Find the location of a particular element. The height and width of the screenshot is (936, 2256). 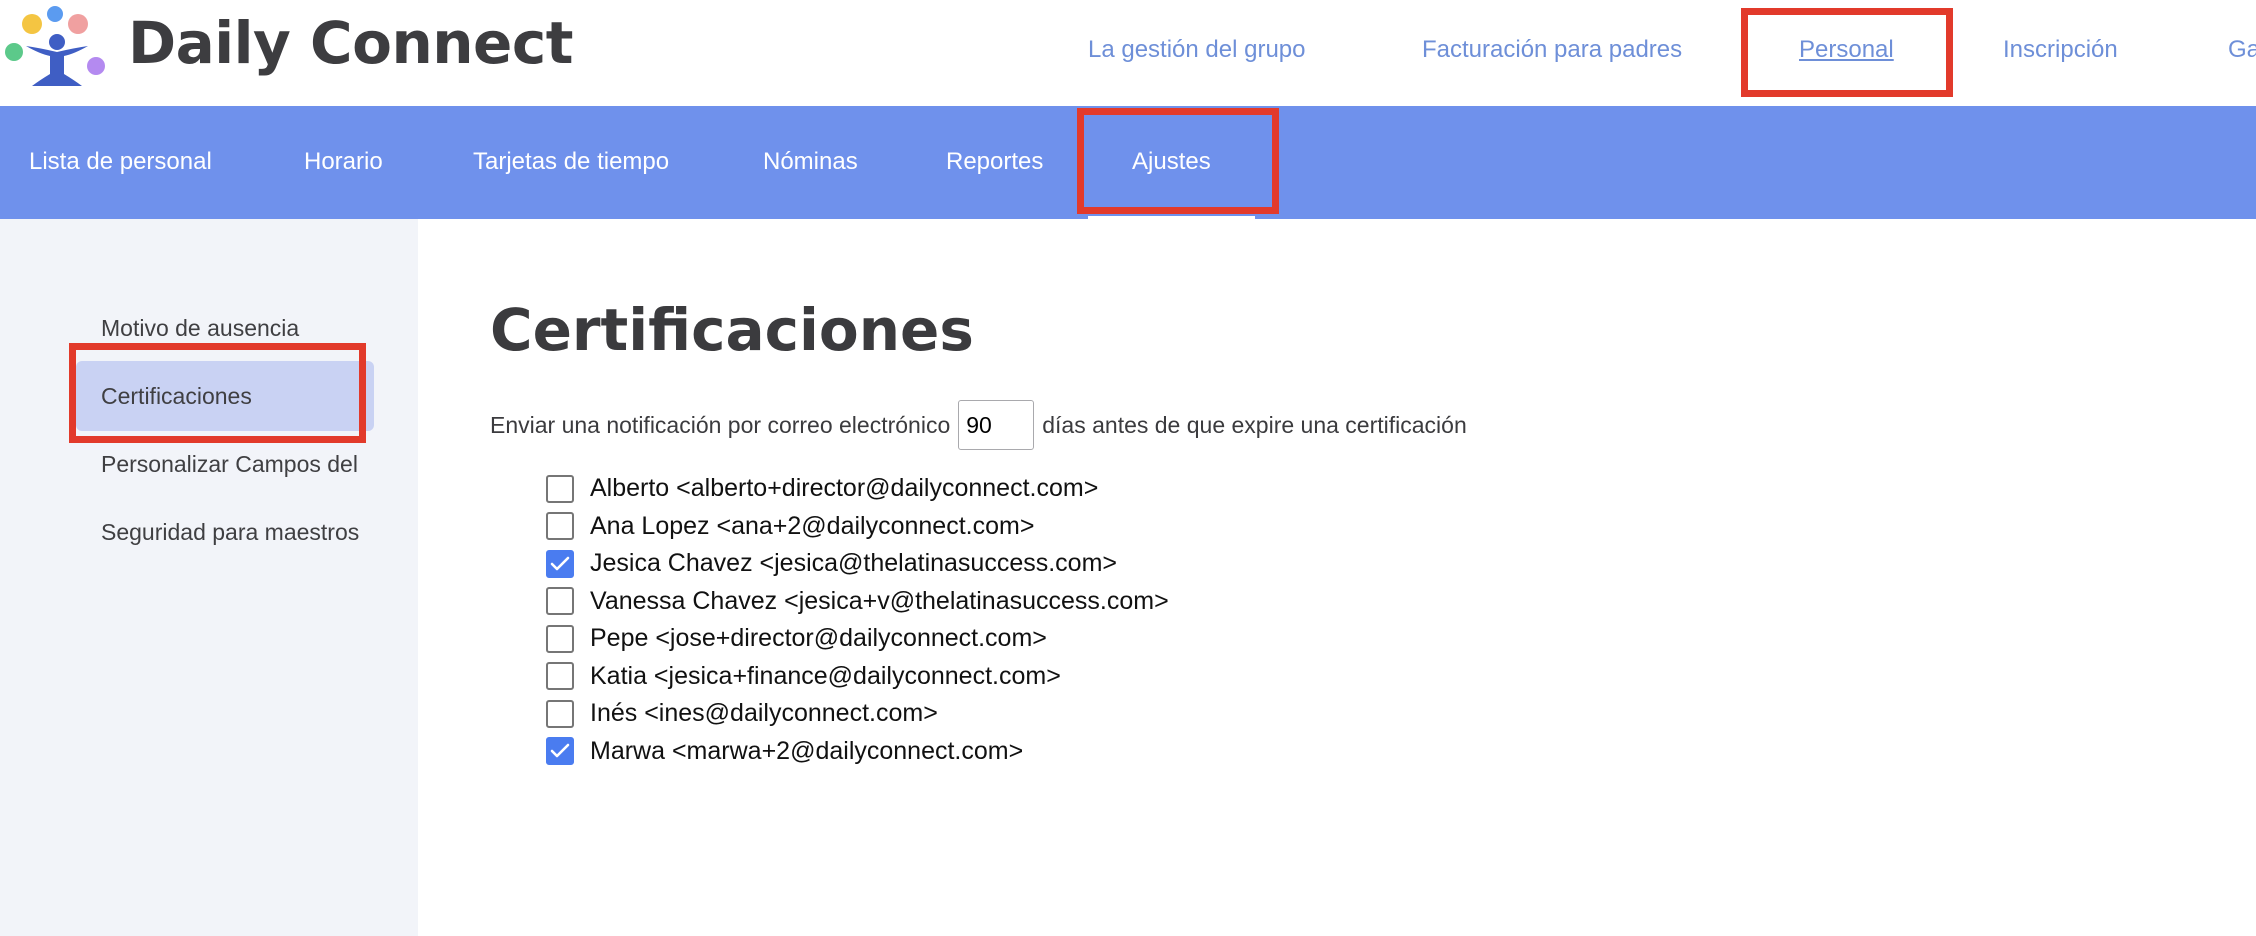

top-nav-parent-billing: Facturación para padres is located at coordinates (1552, 50).